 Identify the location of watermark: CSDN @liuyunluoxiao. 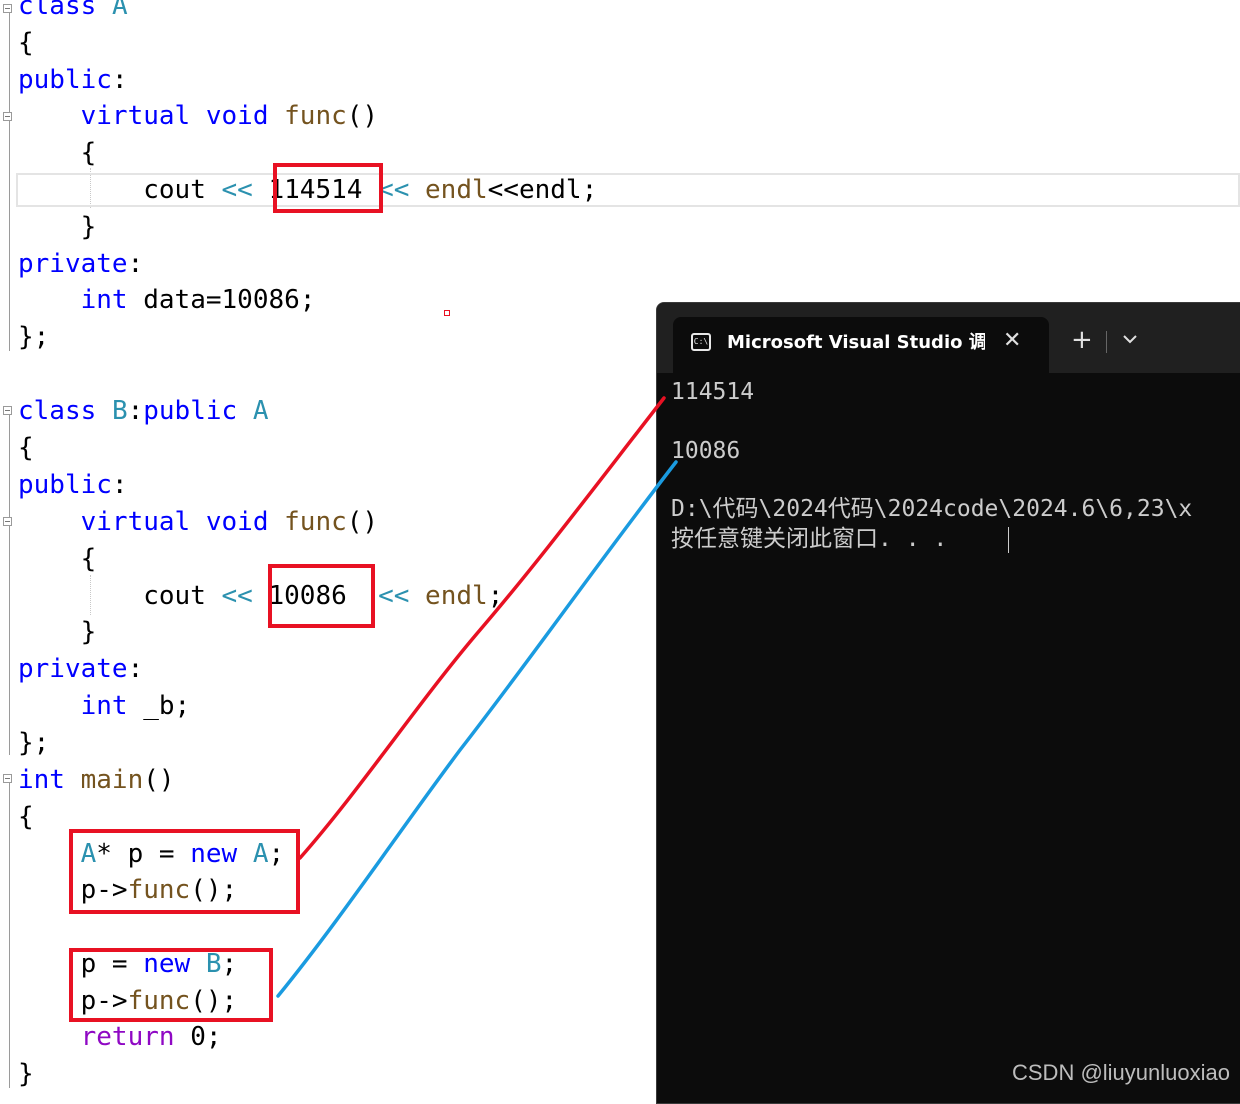
(1121, 1072).